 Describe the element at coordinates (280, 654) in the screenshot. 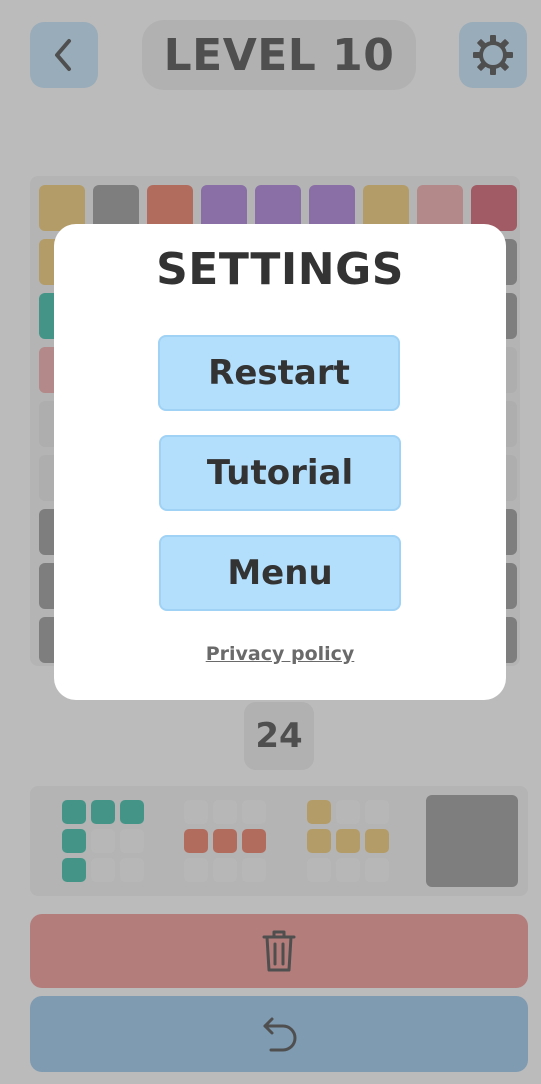

I see `privacy-policy-link: Privacy policy` at that location.